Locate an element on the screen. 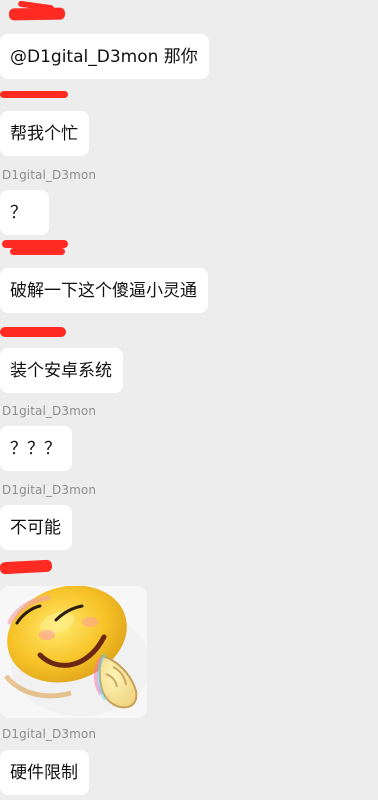 The image size is (378, 800). message-bubble: 不可能 is located at coordinates (36, 527).